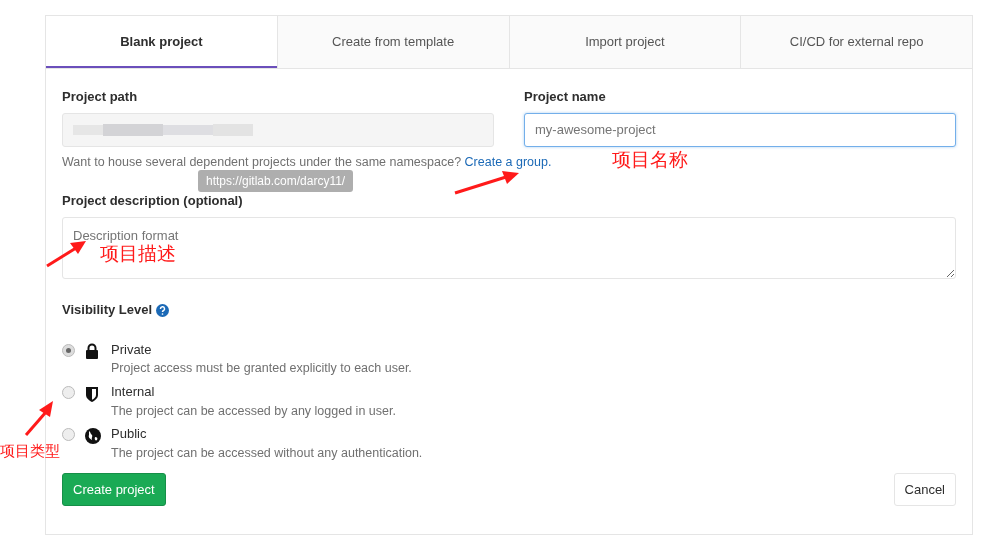  I want to click on project-path-field, so click(278, 129).